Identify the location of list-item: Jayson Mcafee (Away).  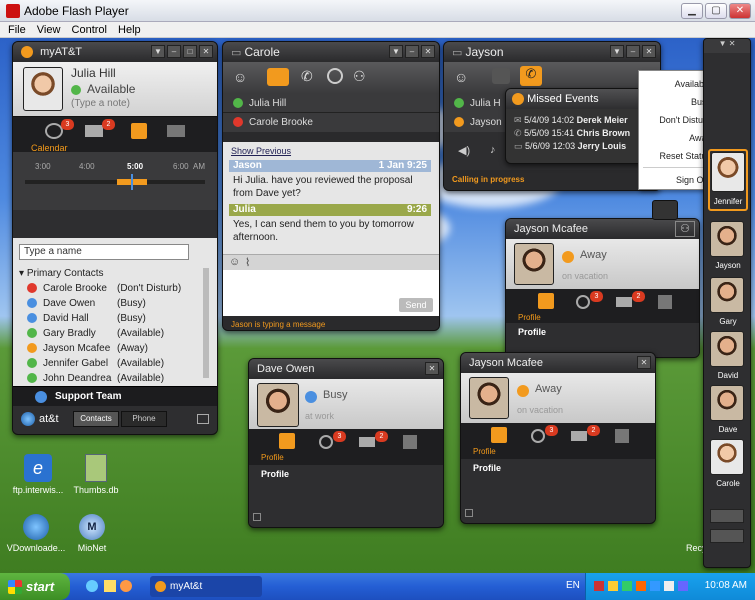
(112, 350).